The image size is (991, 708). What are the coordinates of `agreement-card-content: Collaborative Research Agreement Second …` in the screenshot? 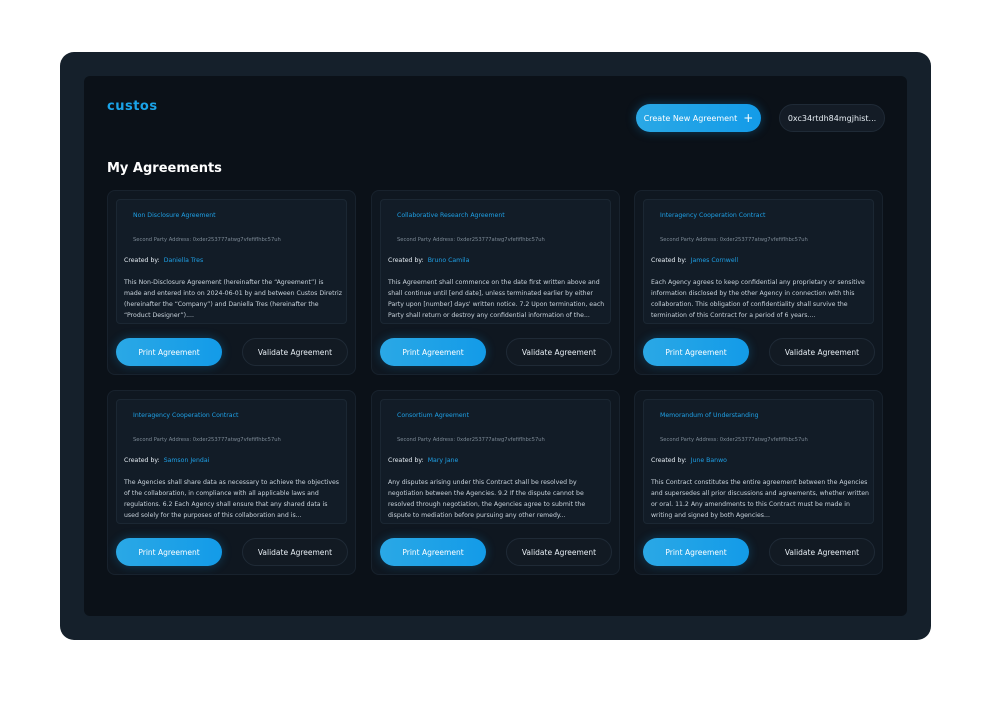 It's located at (495, 261).